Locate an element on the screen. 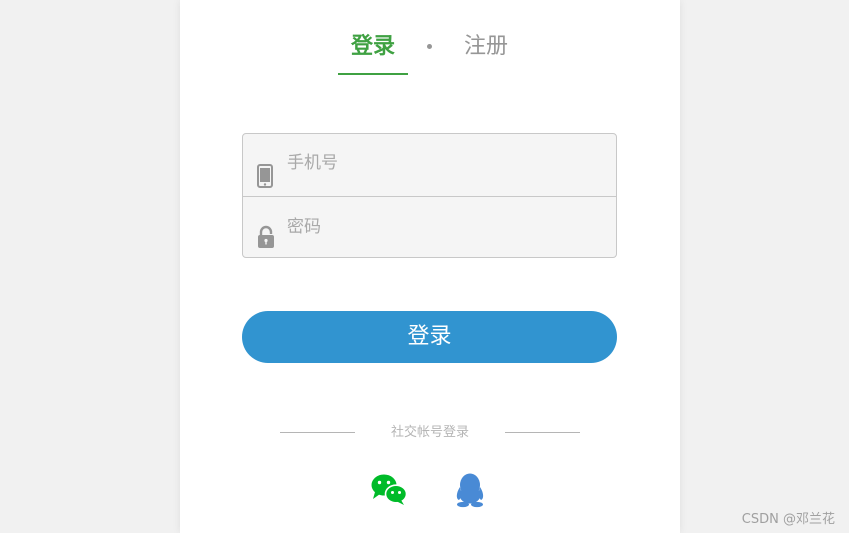 This screenshot has width=849, height=533. login-input-group is located at coordinates (429, 195).